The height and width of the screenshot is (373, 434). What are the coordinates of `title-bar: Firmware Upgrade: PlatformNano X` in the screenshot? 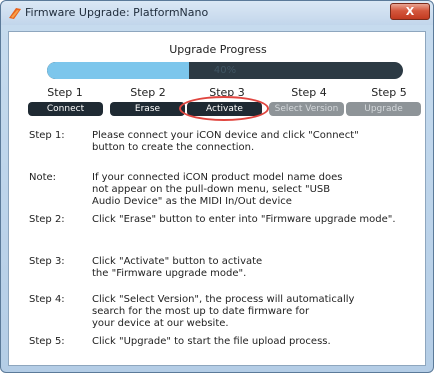 It's located at (217, 13).